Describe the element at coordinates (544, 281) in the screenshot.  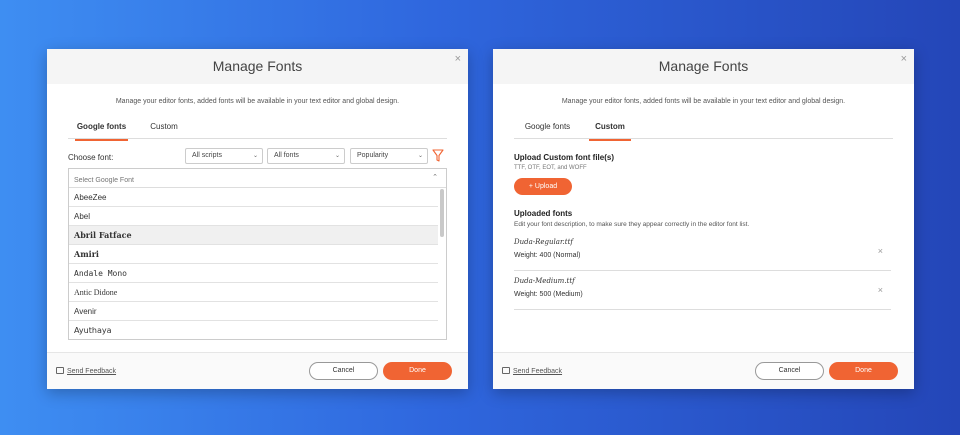
I see `font-file-name: Duda-Medium.ttf` at that location.